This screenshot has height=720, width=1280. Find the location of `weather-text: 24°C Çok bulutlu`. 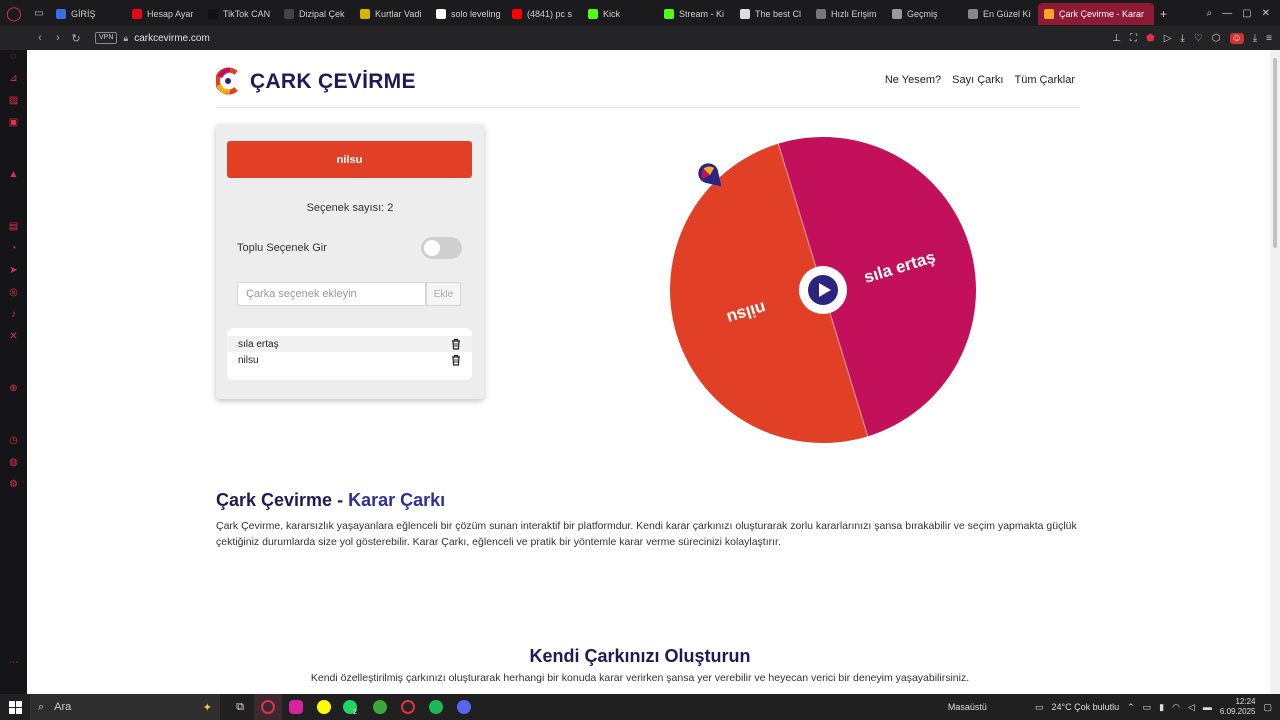

weather-text: 24°C Çok bulutlu is located at coordinates (1085, 707).